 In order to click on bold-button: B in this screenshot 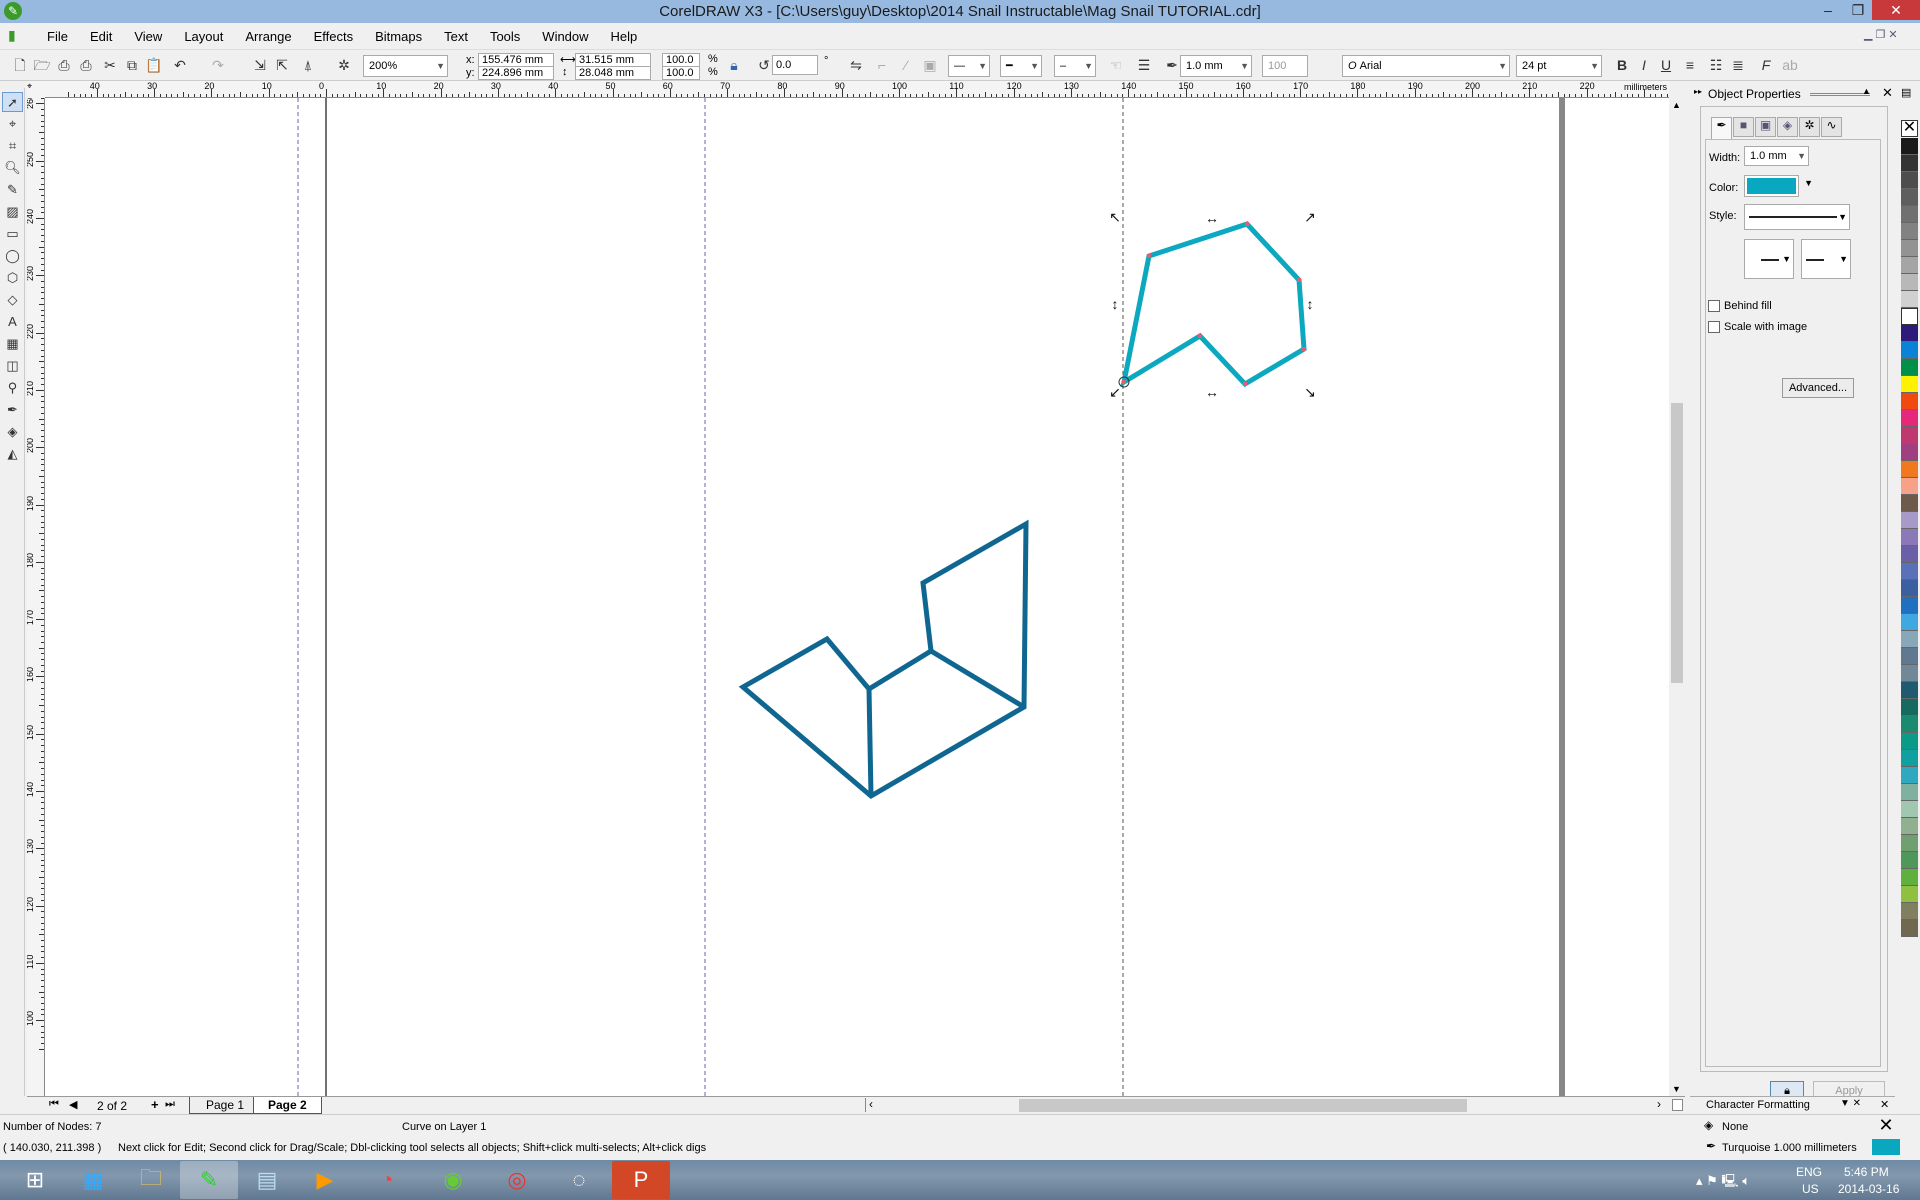, I will do `click(1622, 65)`.